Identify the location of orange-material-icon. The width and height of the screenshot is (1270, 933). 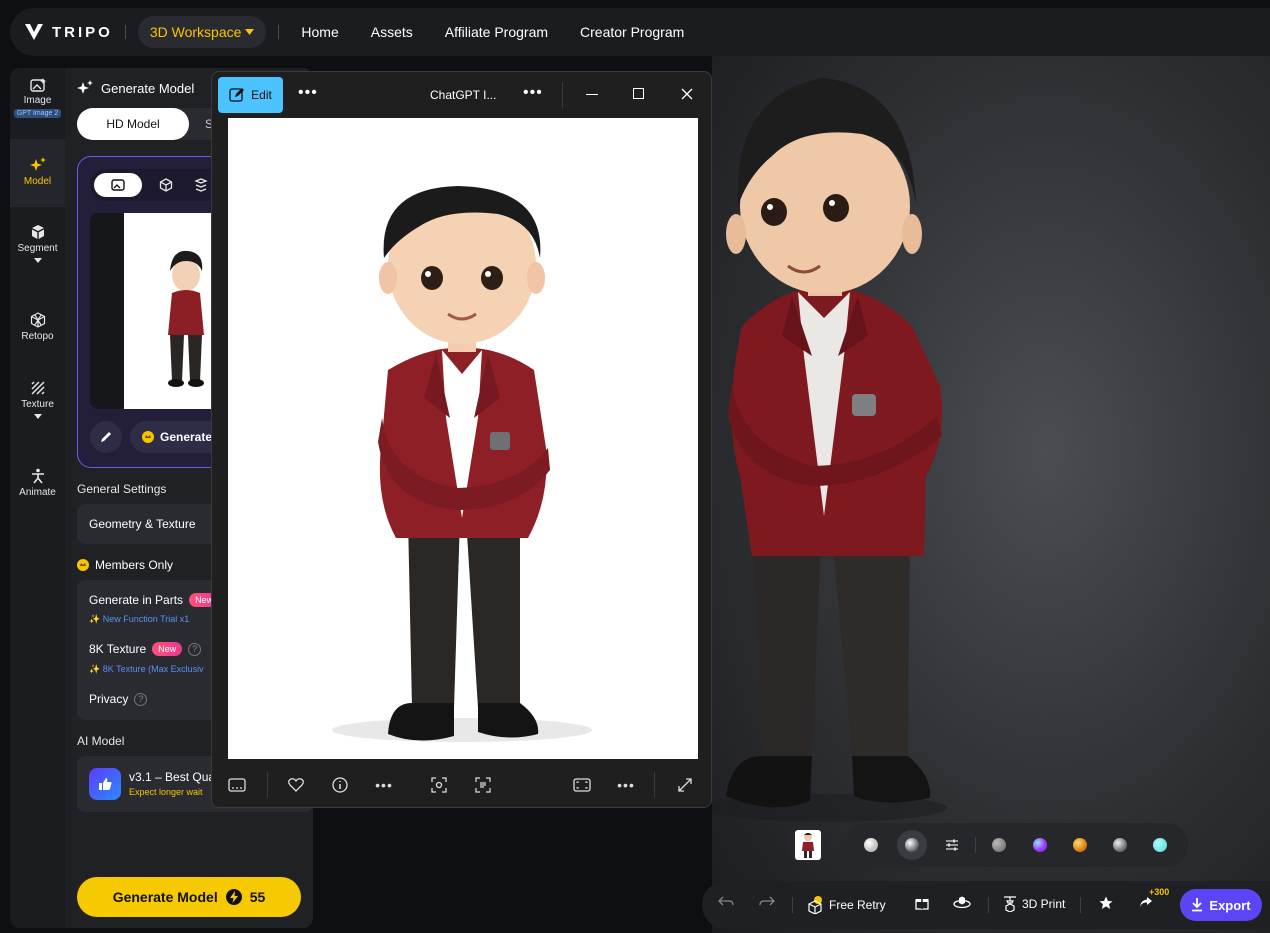
(1080, 845).